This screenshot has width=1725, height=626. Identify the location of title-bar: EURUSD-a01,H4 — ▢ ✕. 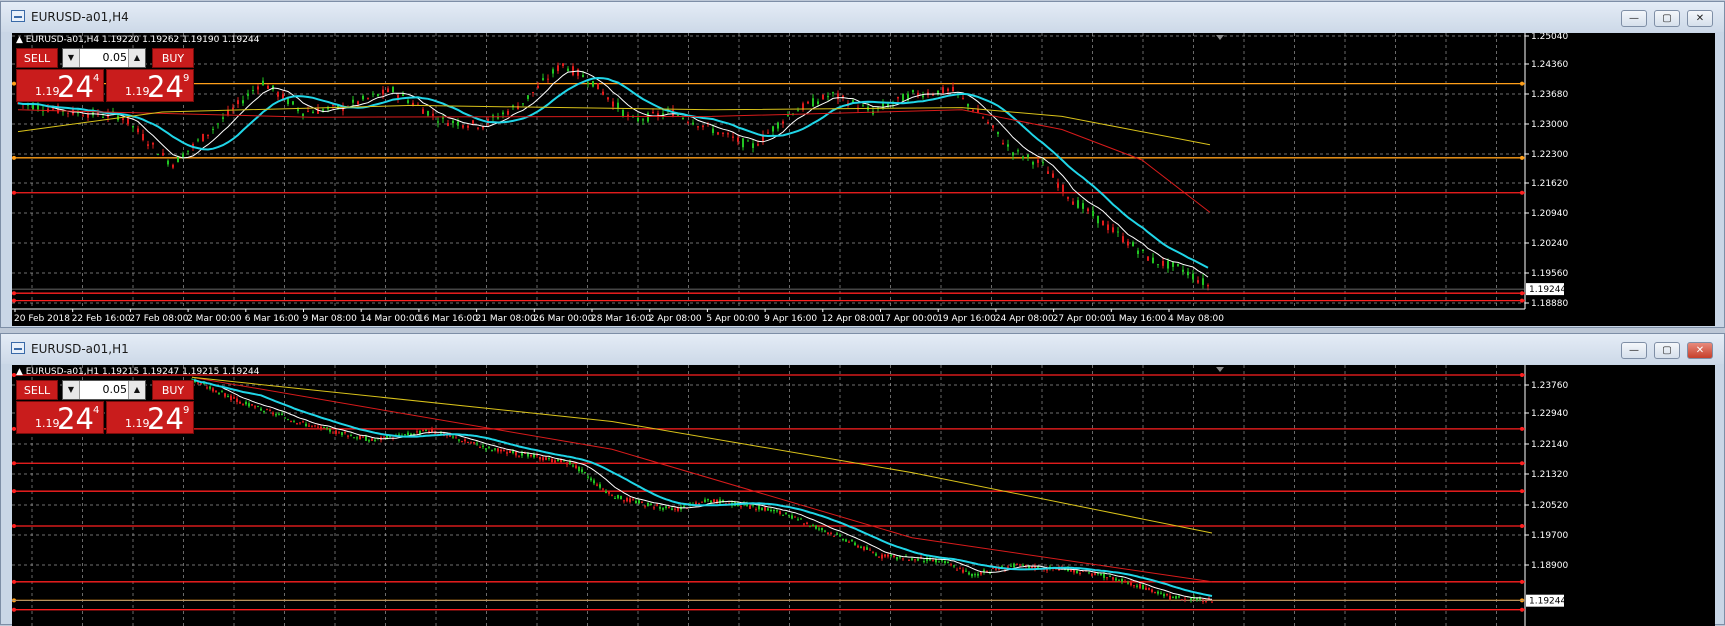
(862, 17).